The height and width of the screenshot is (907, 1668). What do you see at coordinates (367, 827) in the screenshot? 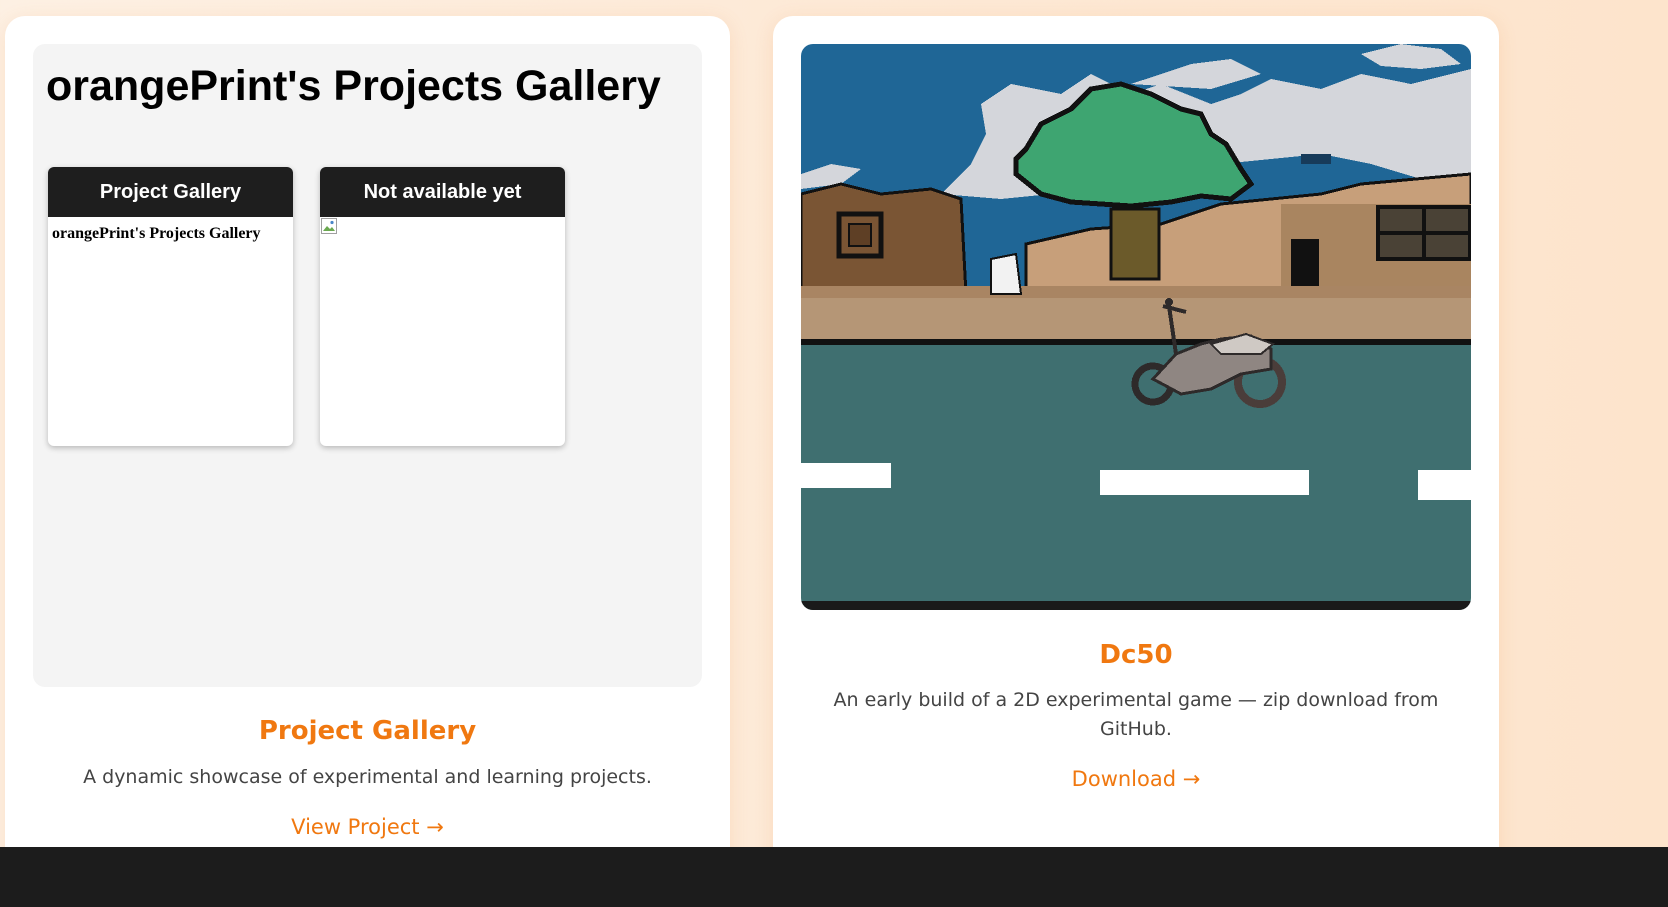
I see `view-project-link: View Project →` at bounding box center [367, 827].